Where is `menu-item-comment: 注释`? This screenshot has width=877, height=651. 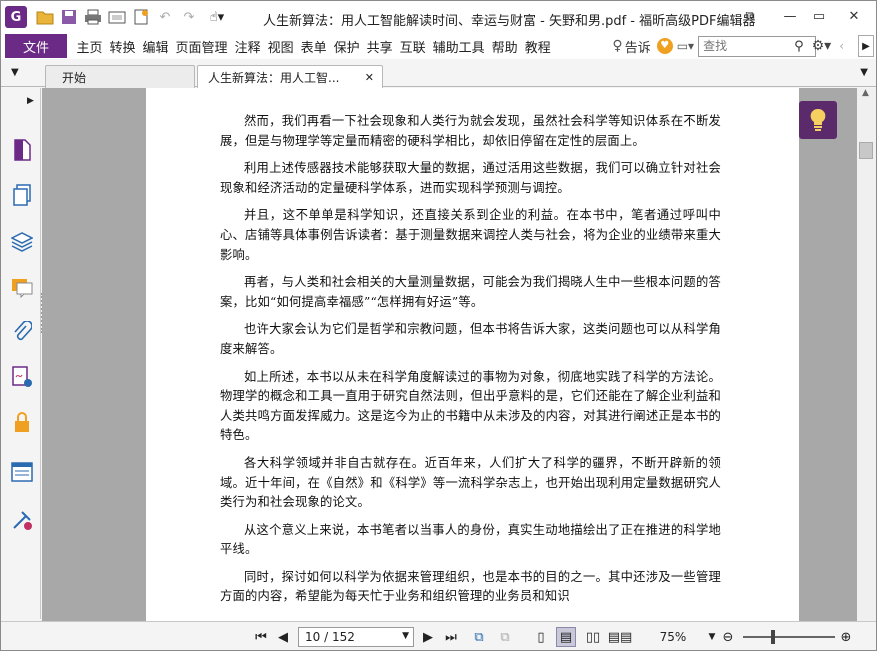
menu-item-comment: 注释 is located at coordinates (247, 46).